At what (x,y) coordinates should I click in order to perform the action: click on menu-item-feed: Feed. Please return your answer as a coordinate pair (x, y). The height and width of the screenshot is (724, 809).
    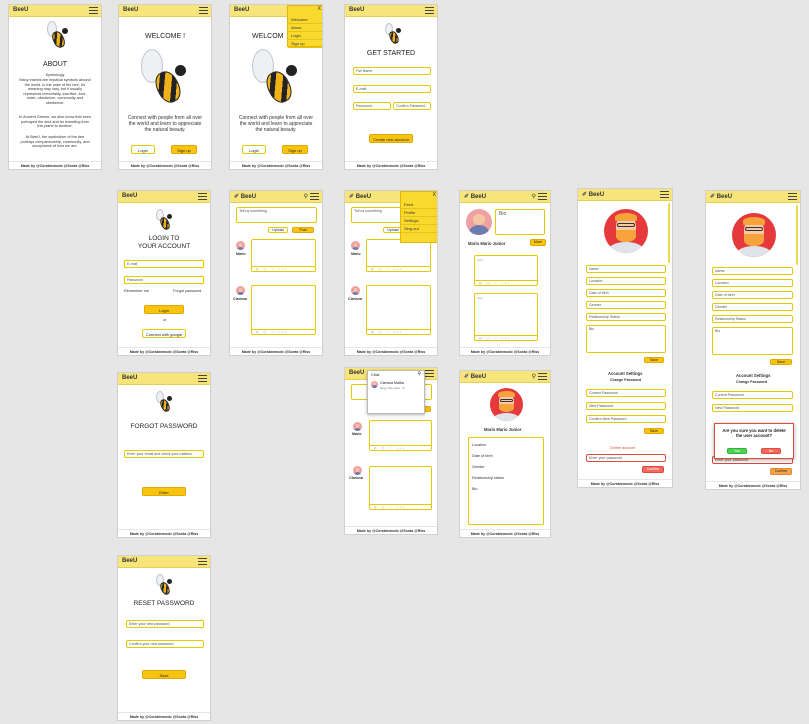
    Looking at the image, I should click on (419, 205).